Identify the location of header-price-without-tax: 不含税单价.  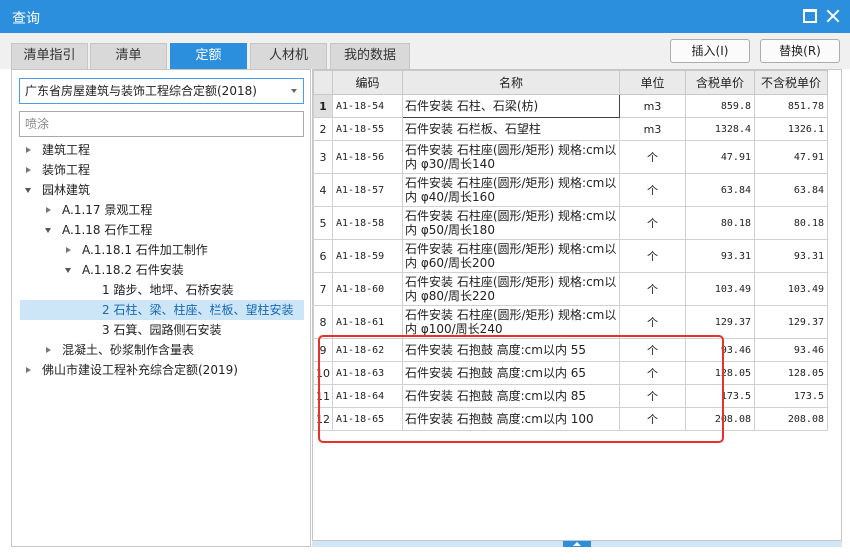
(791, 82).